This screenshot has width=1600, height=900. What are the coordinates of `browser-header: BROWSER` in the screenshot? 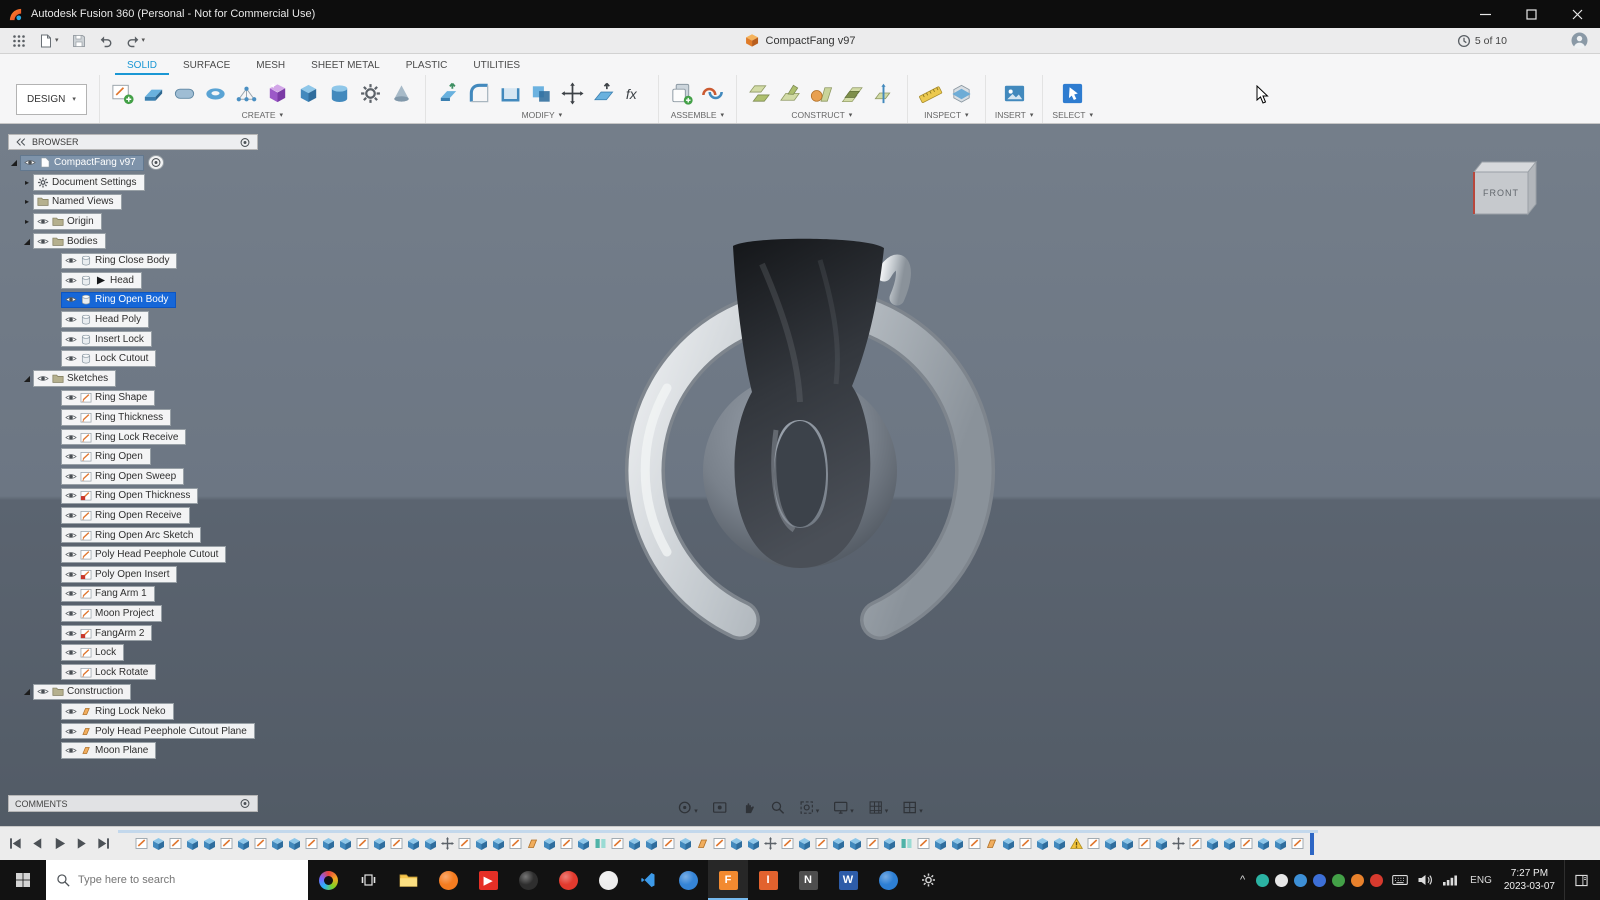 It's located at (133, 142).